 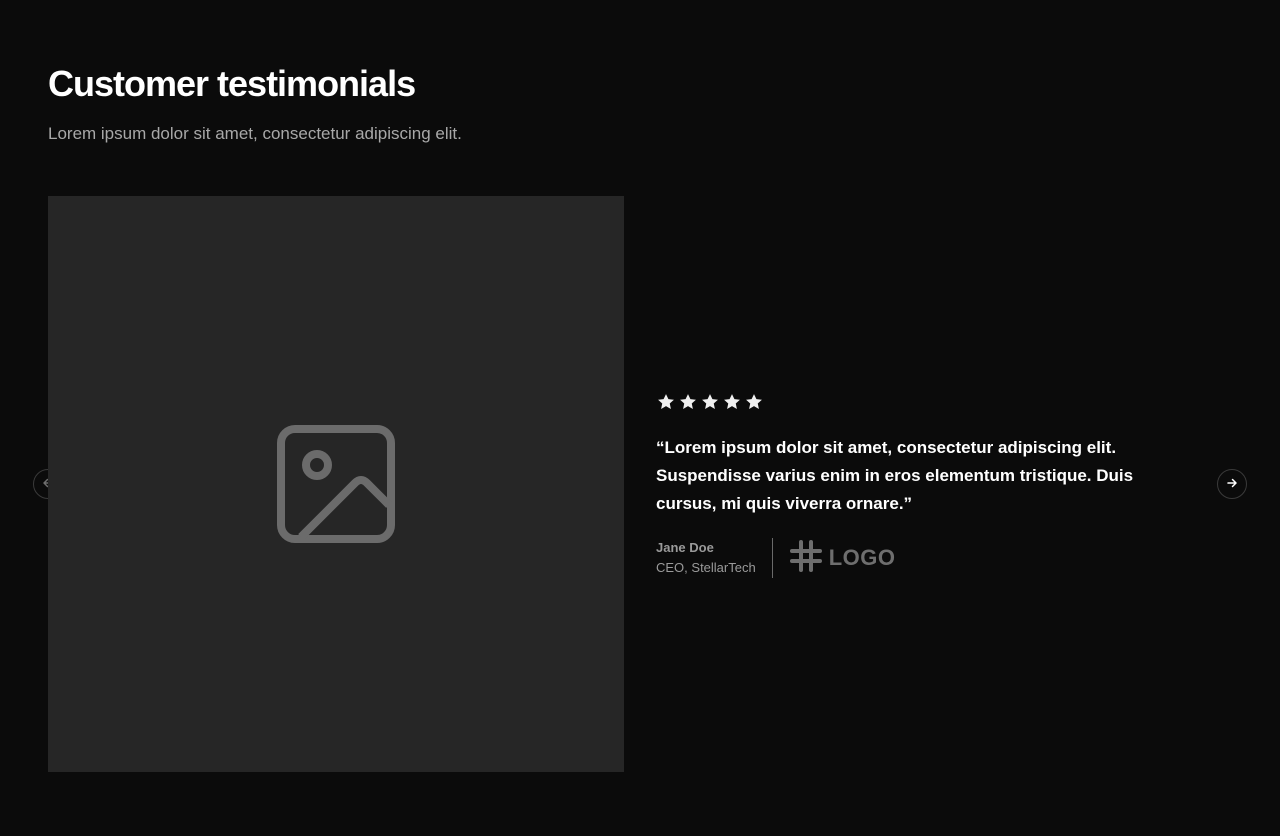 I want to click on next-slide-button, so click(x=1232, y=484).